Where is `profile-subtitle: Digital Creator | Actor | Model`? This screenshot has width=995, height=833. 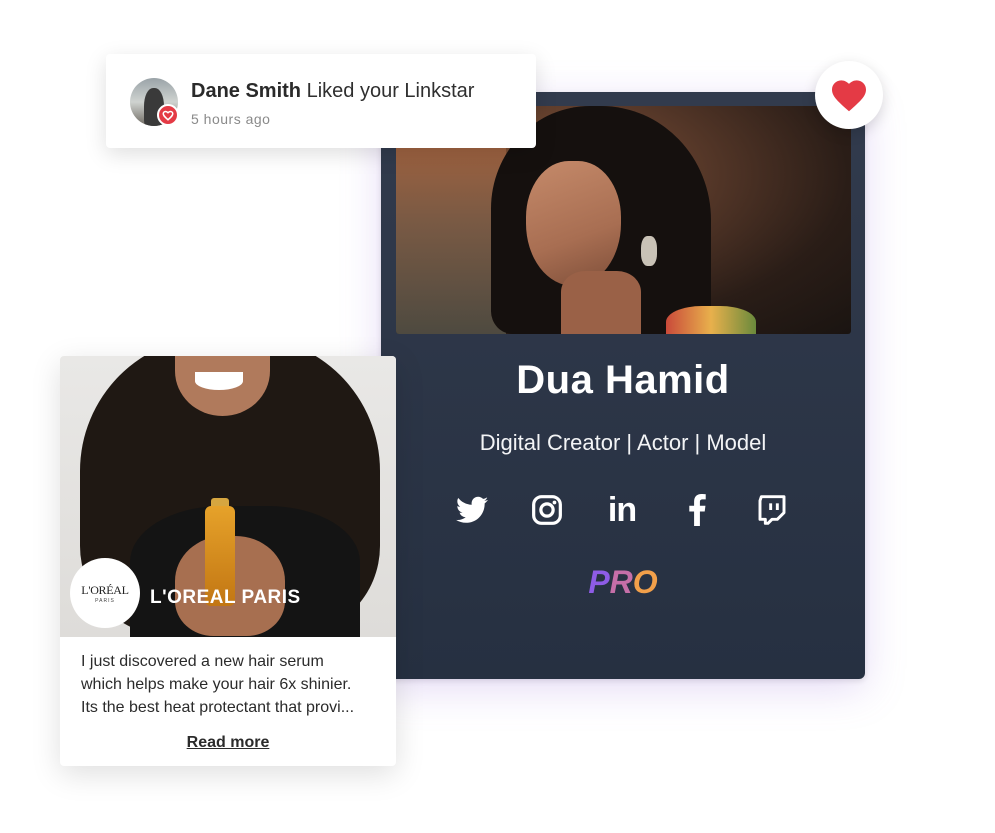
profile-subtitle: Digital Creator | Actor | Model is located at coordinates (623, 442).